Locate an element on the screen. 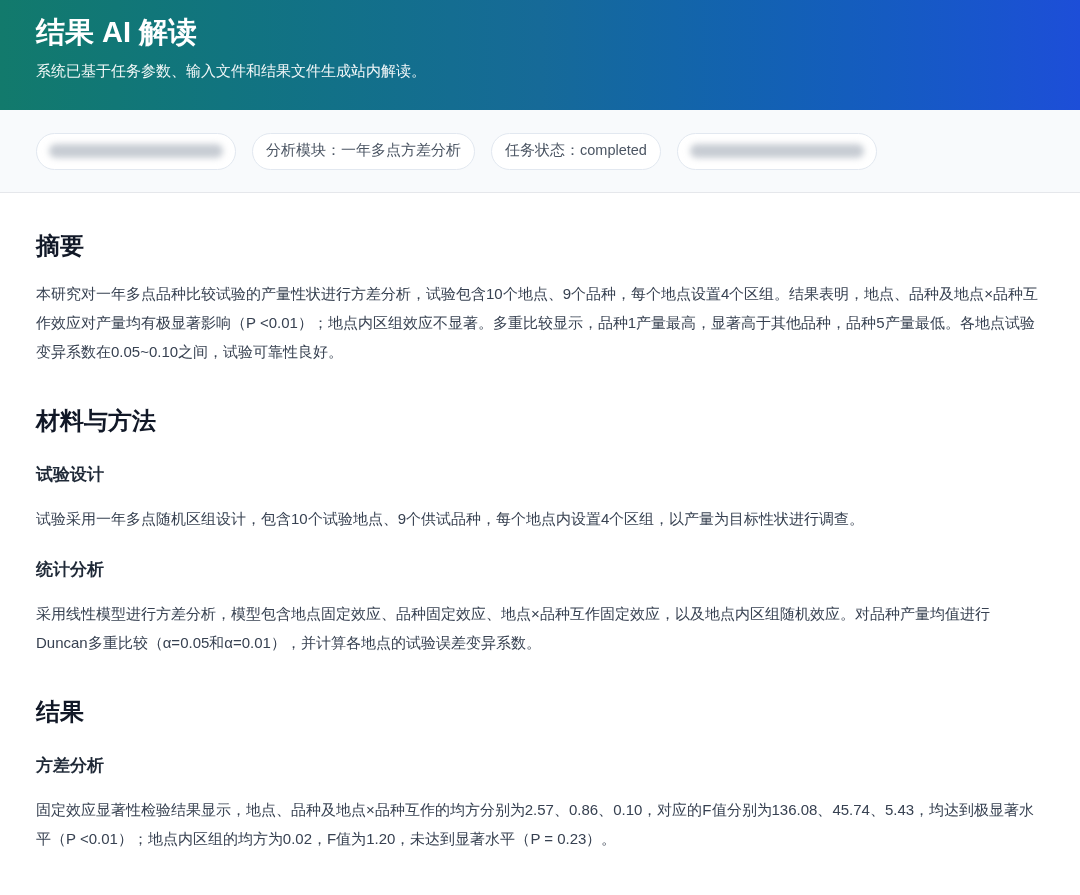 The width and height of the screenshot is (1080, 895). section-heading: 结果 is located at coordinates (60, 712).